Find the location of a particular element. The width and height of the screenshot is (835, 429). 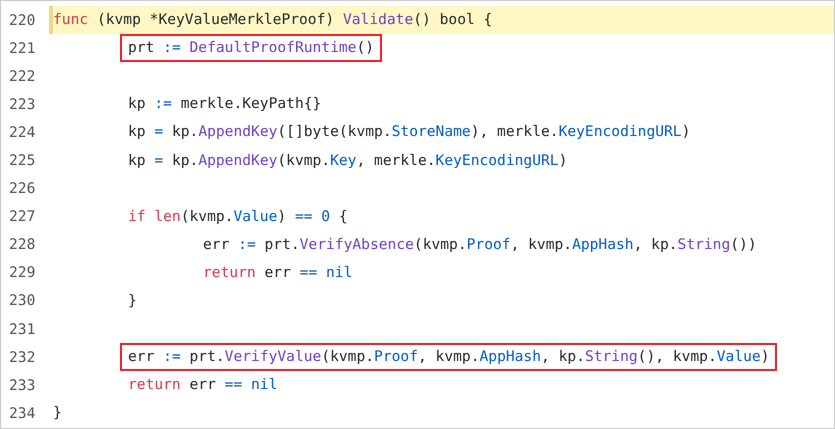

line-number: 220 is located at coordinates (22, 20).